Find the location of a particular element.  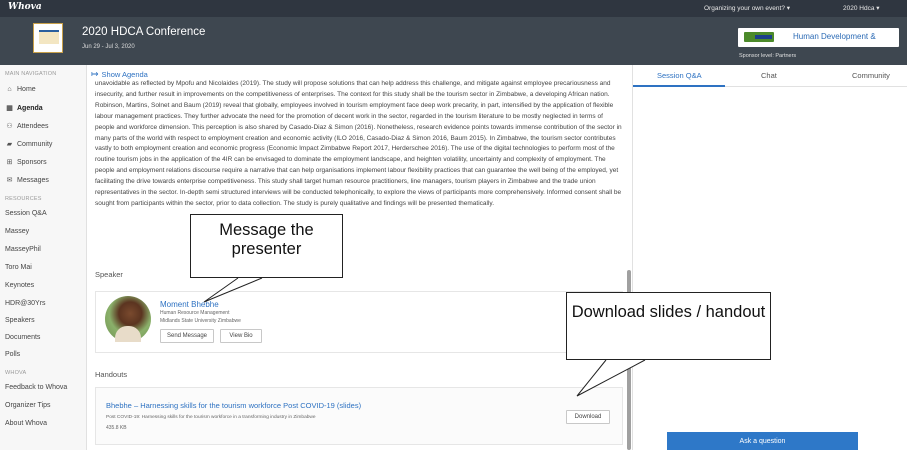

sidebar-item-keynotes: Keynotes is located at coordinates (19, 285).